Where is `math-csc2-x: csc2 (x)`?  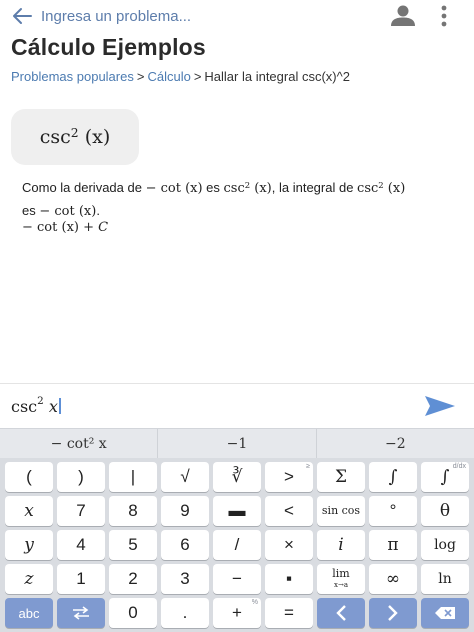 math-csc2-x: csc2 (x) is located at coordinates (248, 187).